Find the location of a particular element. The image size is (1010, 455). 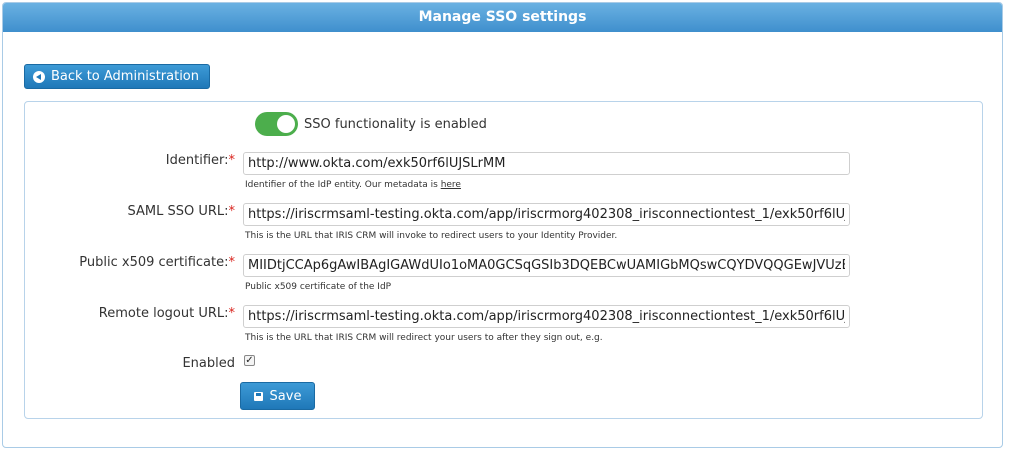

saml-sso-url-label: SAML SSO URL:* is located at coordinates (181, 211).